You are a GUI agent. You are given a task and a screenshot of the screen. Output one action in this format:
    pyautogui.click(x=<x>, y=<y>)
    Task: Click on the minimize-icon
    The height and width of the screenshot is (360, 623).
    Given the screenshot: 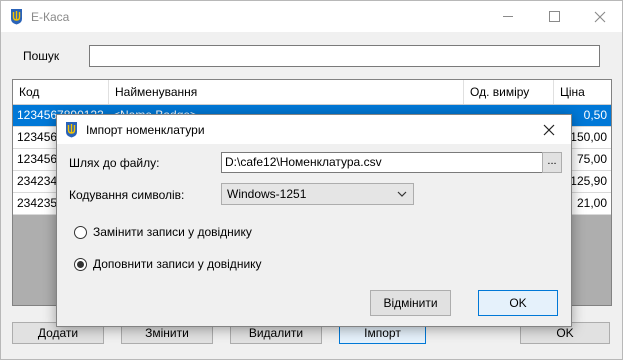 What is the action you would take?
    pyautogui.click(x=508, y=16)
    